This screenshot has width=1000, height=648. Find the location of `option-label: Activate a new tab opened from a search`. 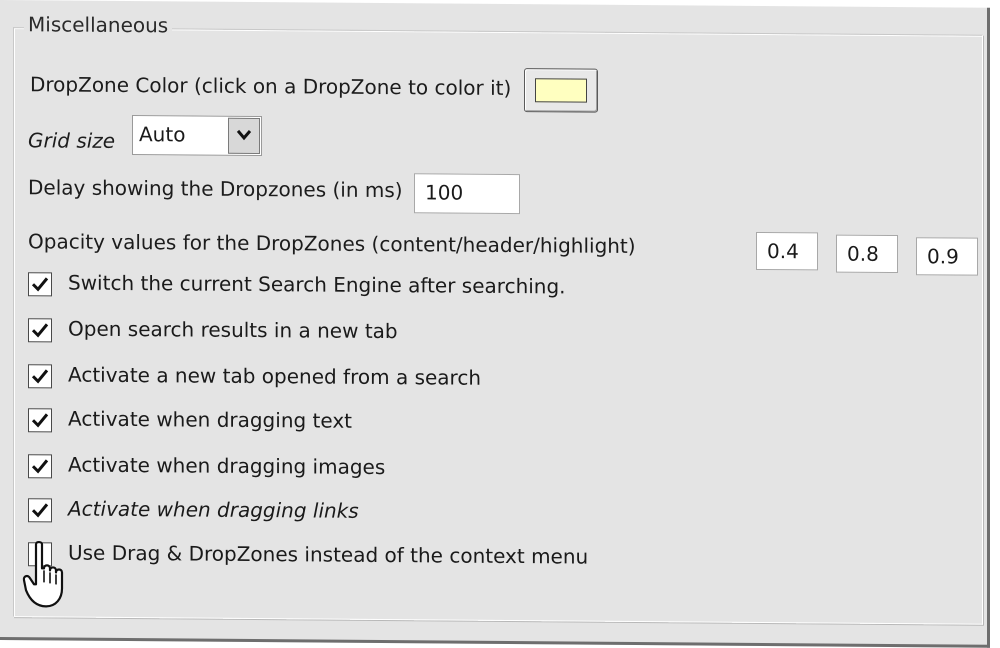

option-label: Activate a new tab opened from a search is located at coordinates (274, 376).